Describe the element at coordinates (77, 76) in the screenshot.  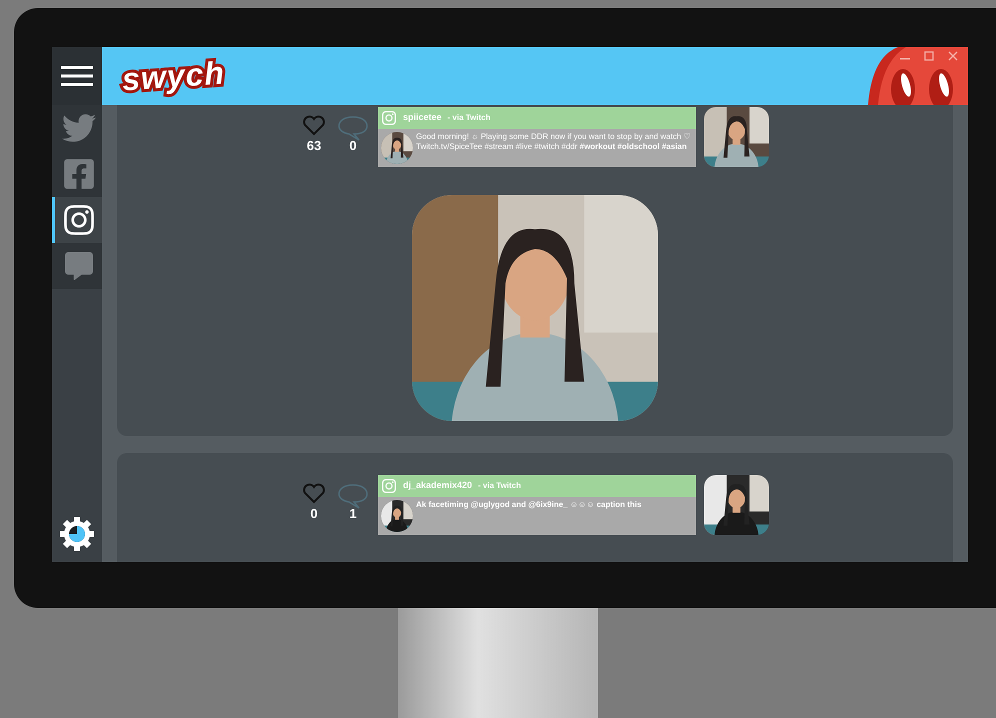
I see `menu-icon` at that location.